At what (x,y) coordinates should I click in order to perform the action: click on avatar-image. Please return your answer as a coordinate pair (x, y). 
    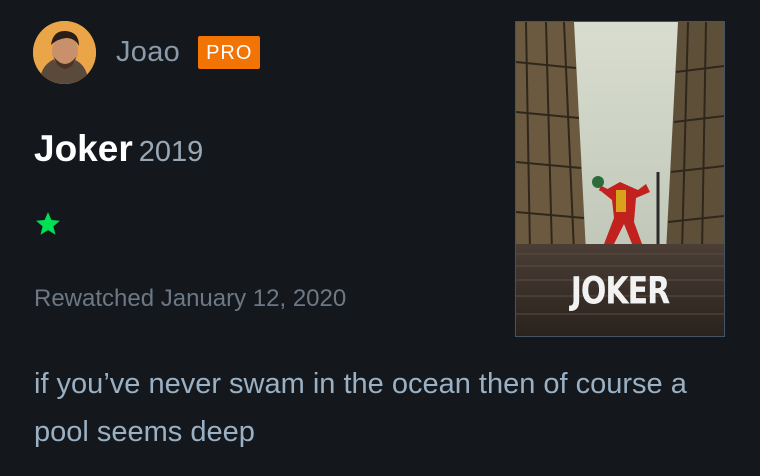
    Looking at the image, I should click on (64, 52).